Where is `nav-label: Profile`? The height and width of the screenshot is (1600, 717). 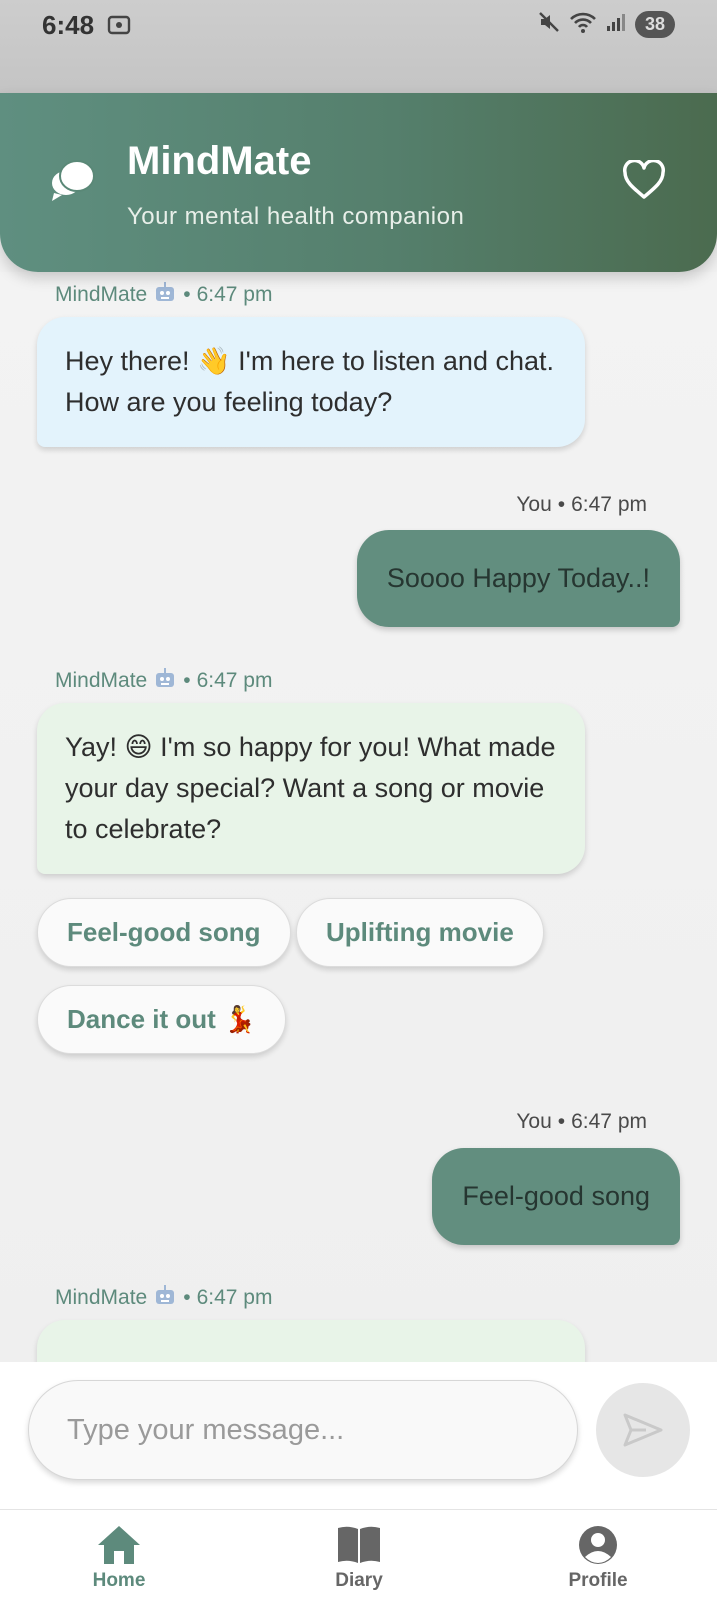
nav-label: Profile is located at coordinates (598, 1580).